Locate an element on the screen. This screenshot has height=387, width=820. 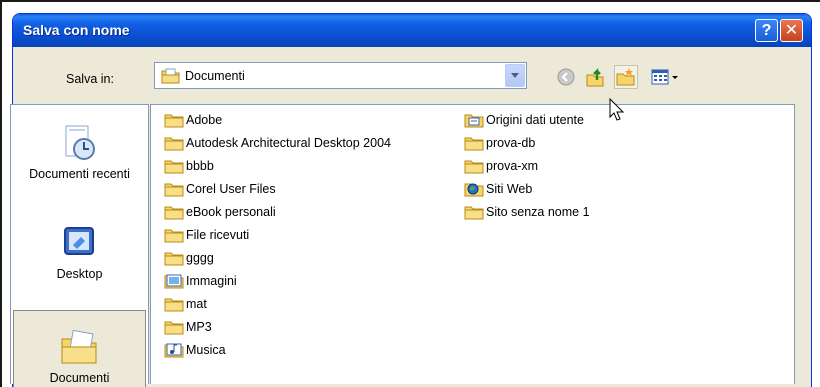
file-name: bbbb is located at coordinates (200, 166).